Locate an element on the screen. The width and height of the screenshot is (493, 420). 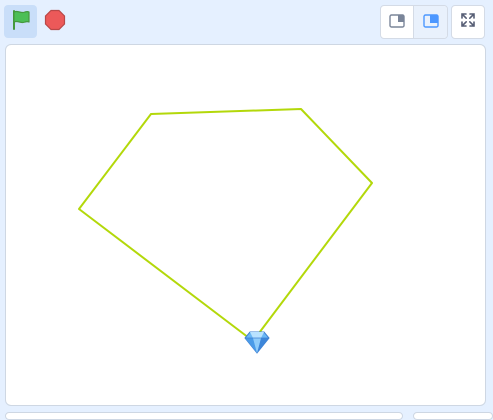
stop-button is located at coordinates (54, 21).